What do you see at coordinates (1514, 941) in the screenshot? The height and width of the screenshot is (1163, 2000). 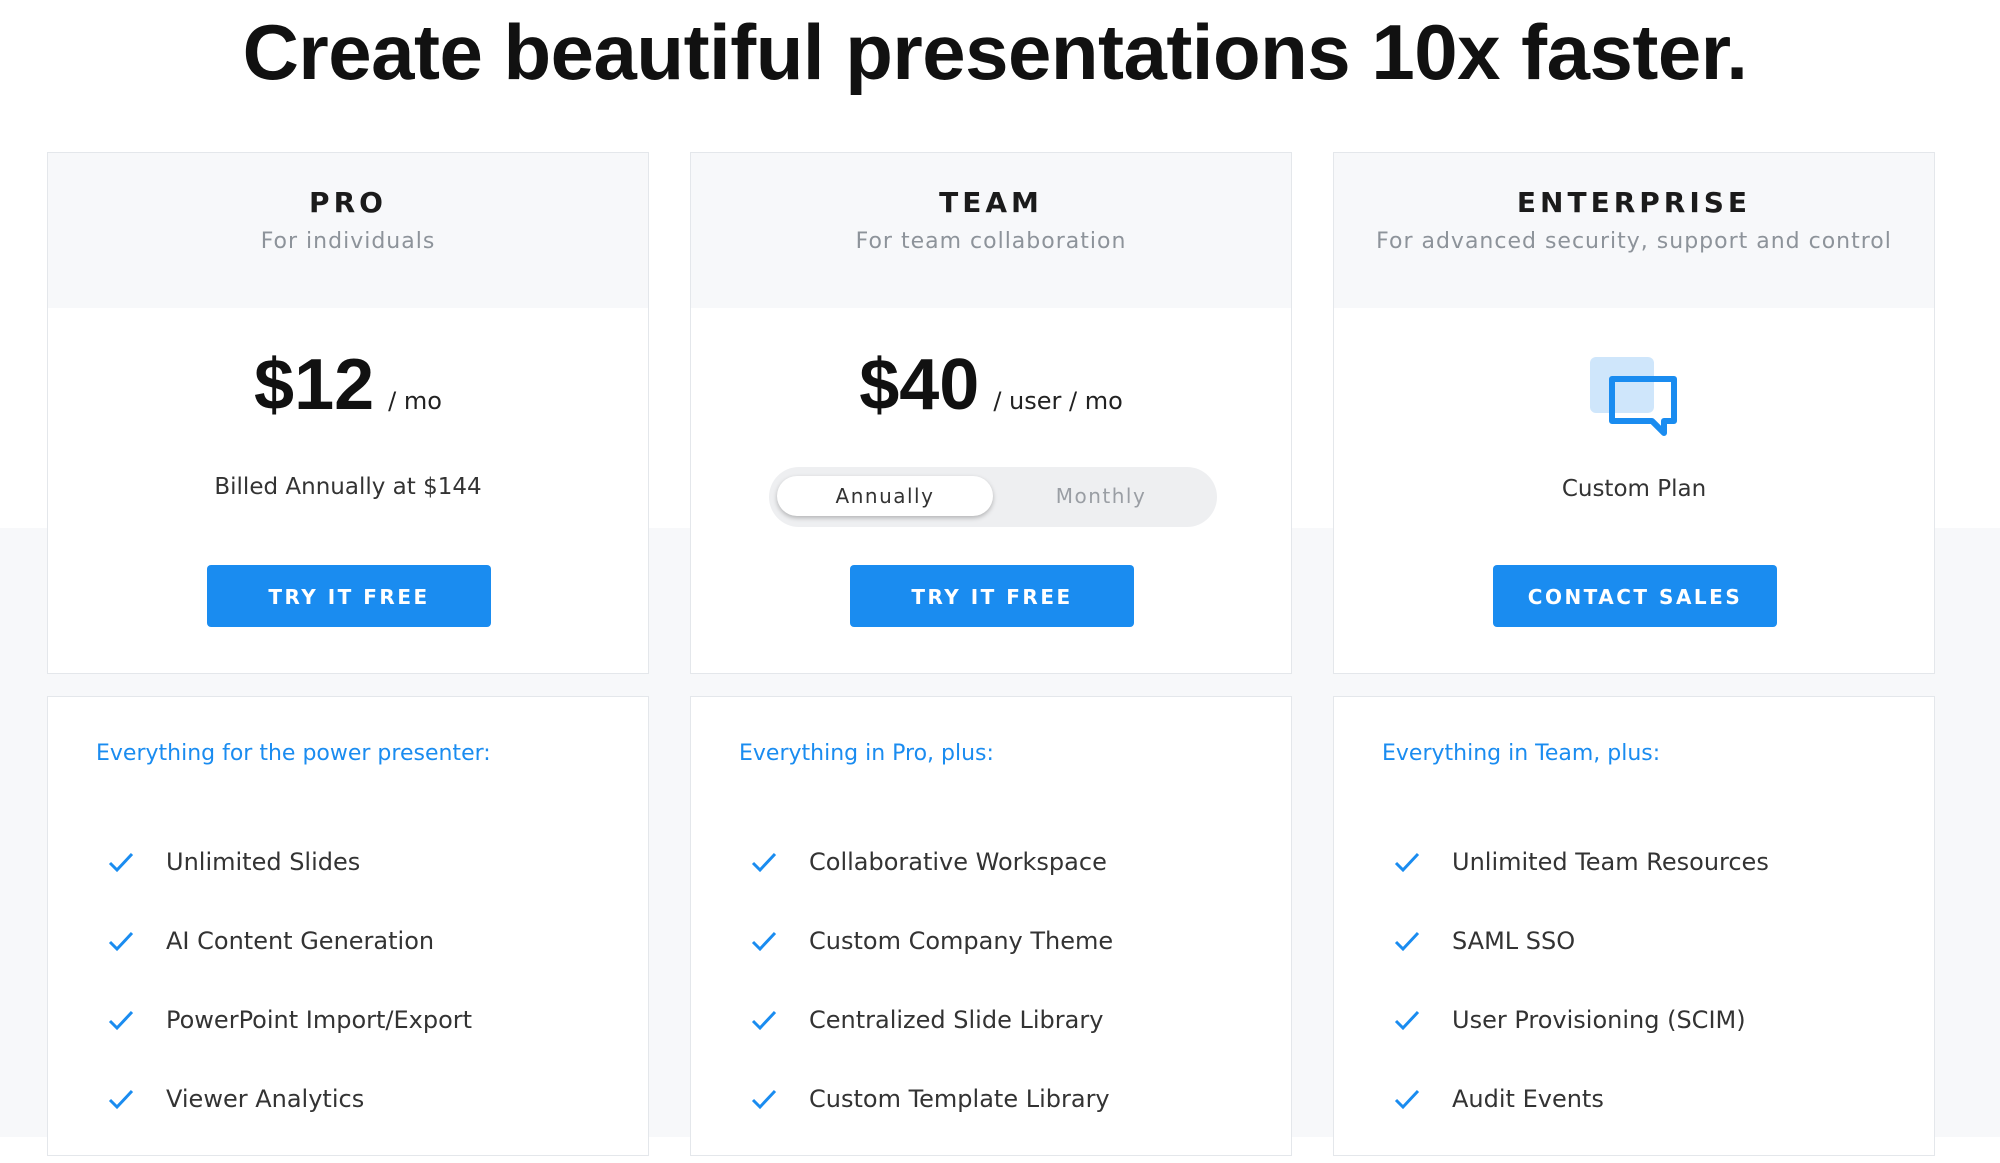 I see `feature-text: SAML SSO` at bounding box center [1514, 941].